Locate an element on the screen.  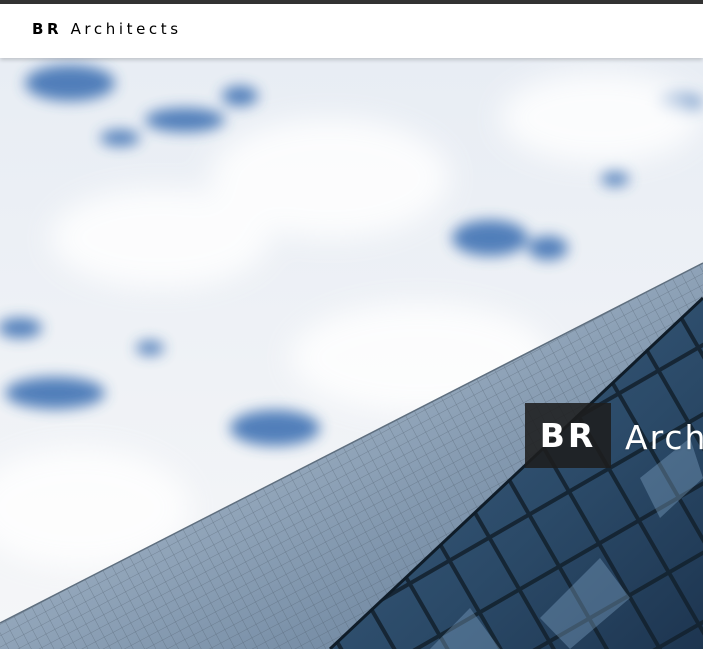
navbar: BR Architects is located at coordinates (351, 31).